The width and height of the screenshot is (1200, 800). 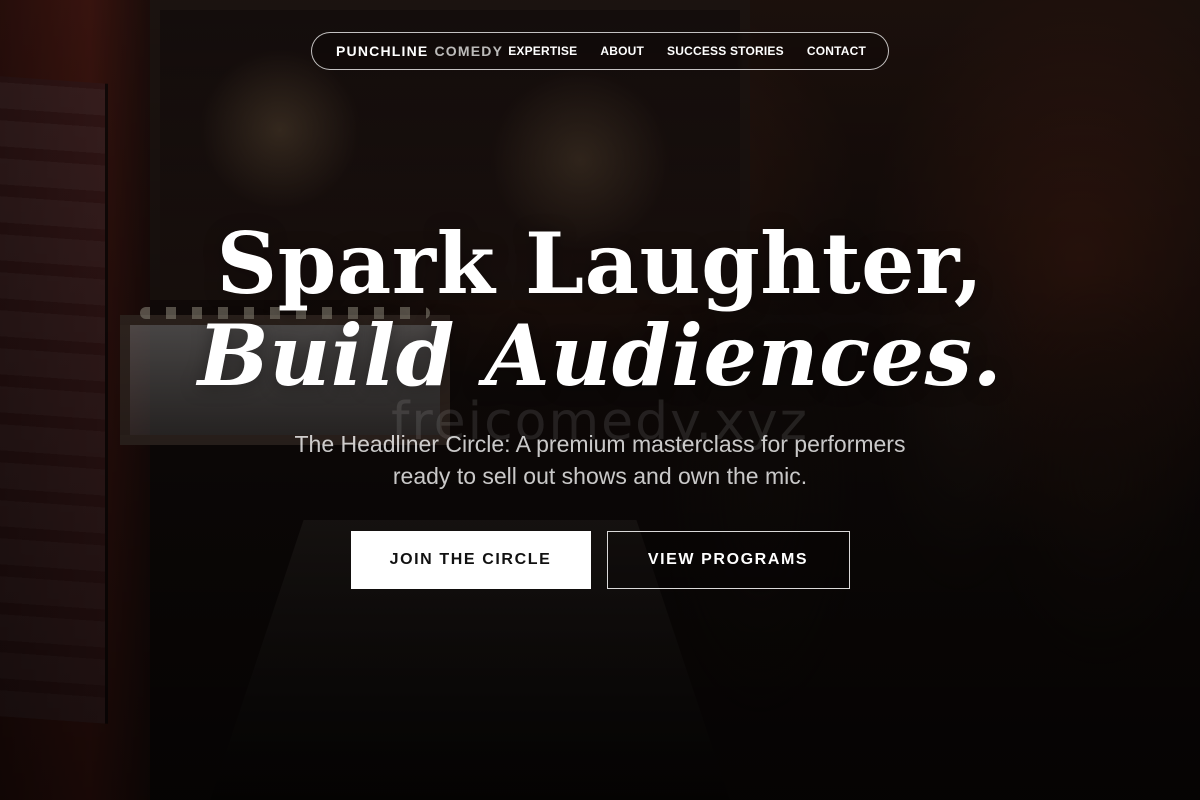 I want to click on join-the-circle-button: JOIN THE CIRCLE, so click(x=470, y=560).